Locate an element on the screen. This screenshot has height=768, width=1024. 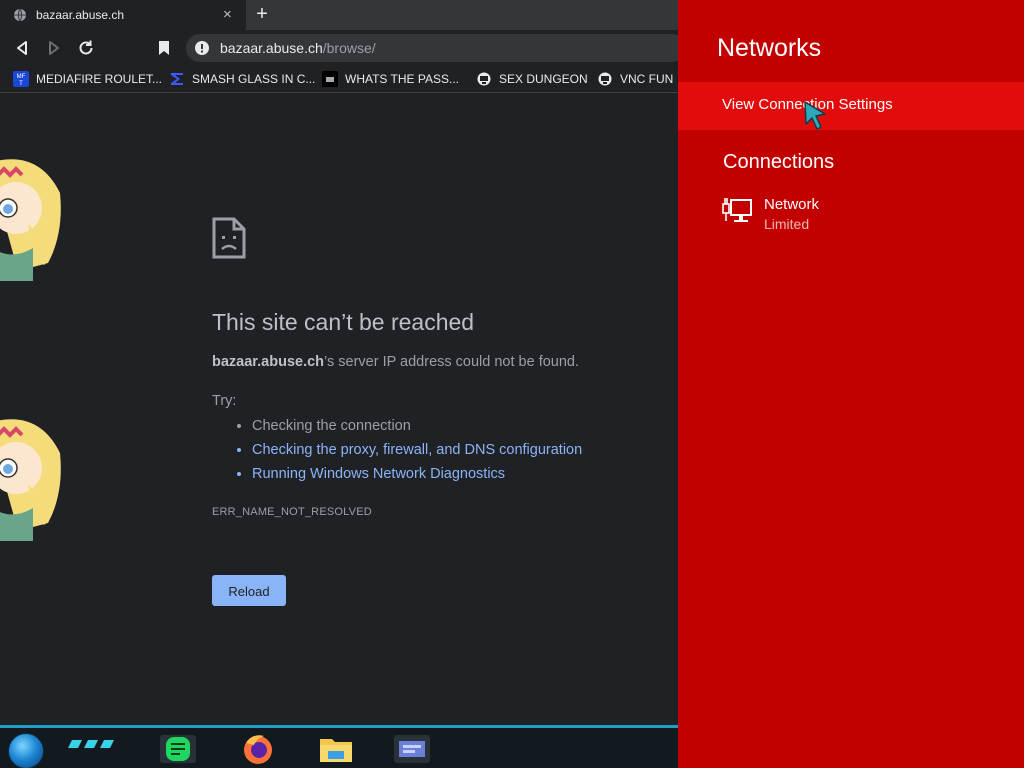
window-app-icon is located at coordinates (412, 749).